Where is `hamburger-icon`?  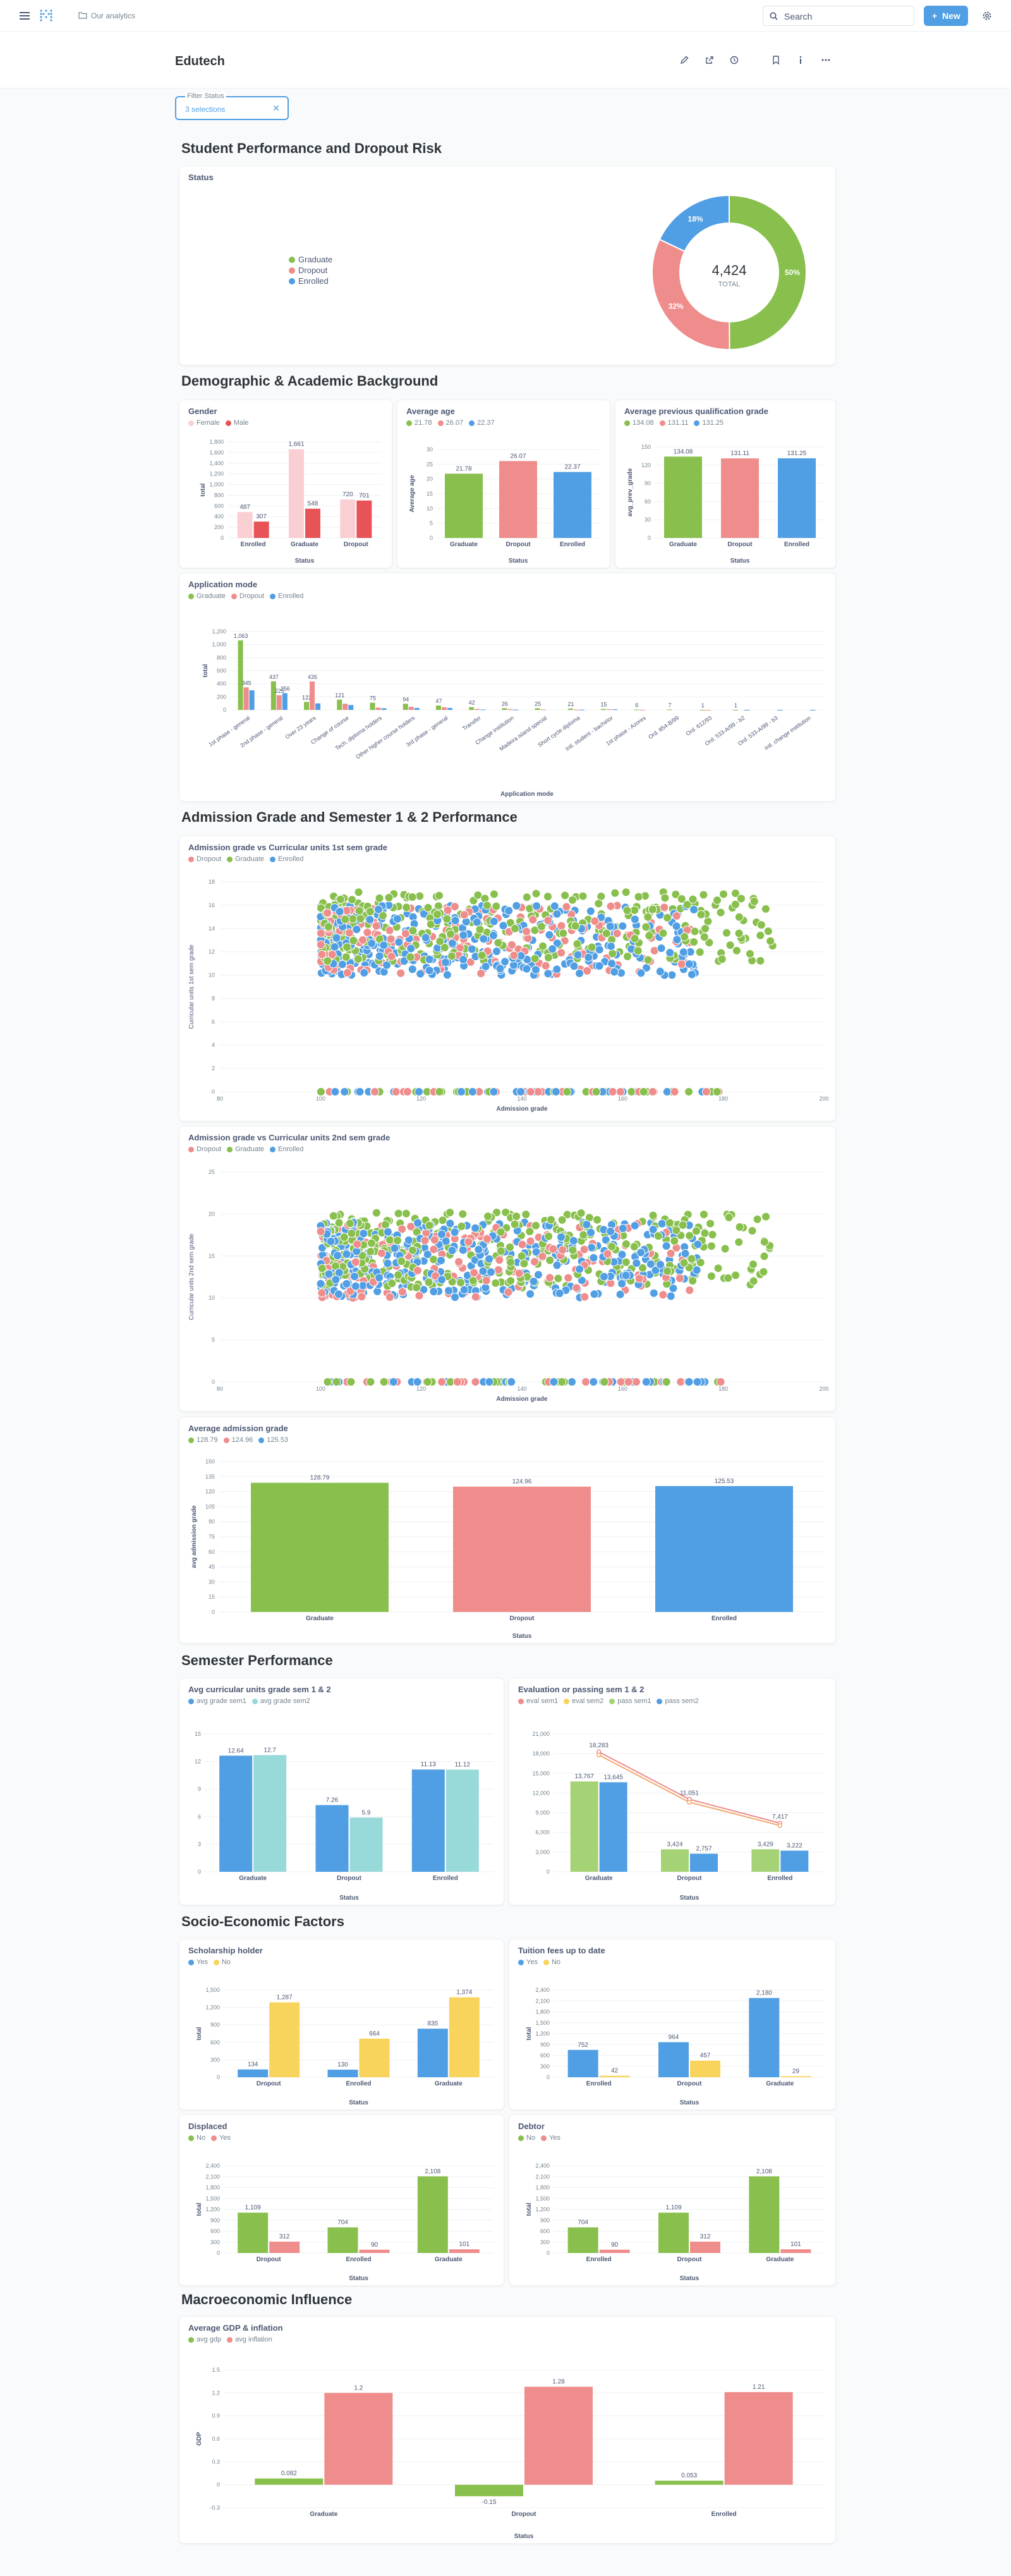 hamburger-icon is located at coordinates (25, 16).